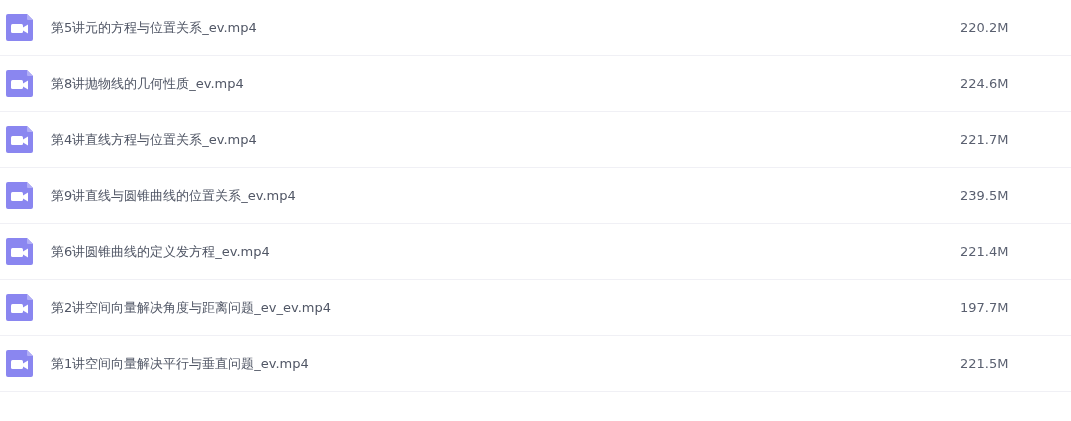 The height and width of the screenshot is (421, 1071). I want to click on file-size: 239.5M, so click(985, 195).